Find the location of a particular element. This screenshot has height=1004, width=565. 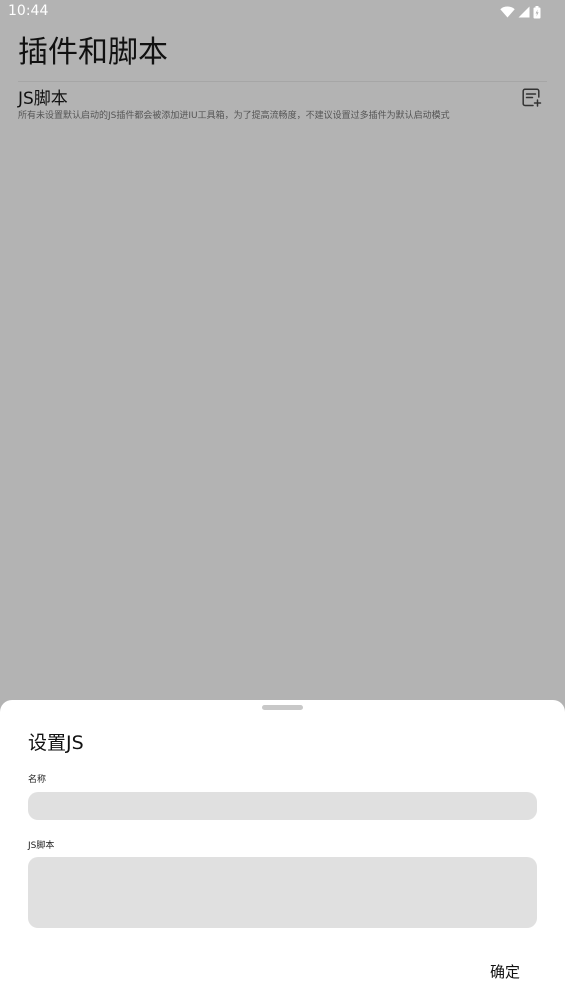

confirm-button: 确定 is located at coordinates (505, 972).